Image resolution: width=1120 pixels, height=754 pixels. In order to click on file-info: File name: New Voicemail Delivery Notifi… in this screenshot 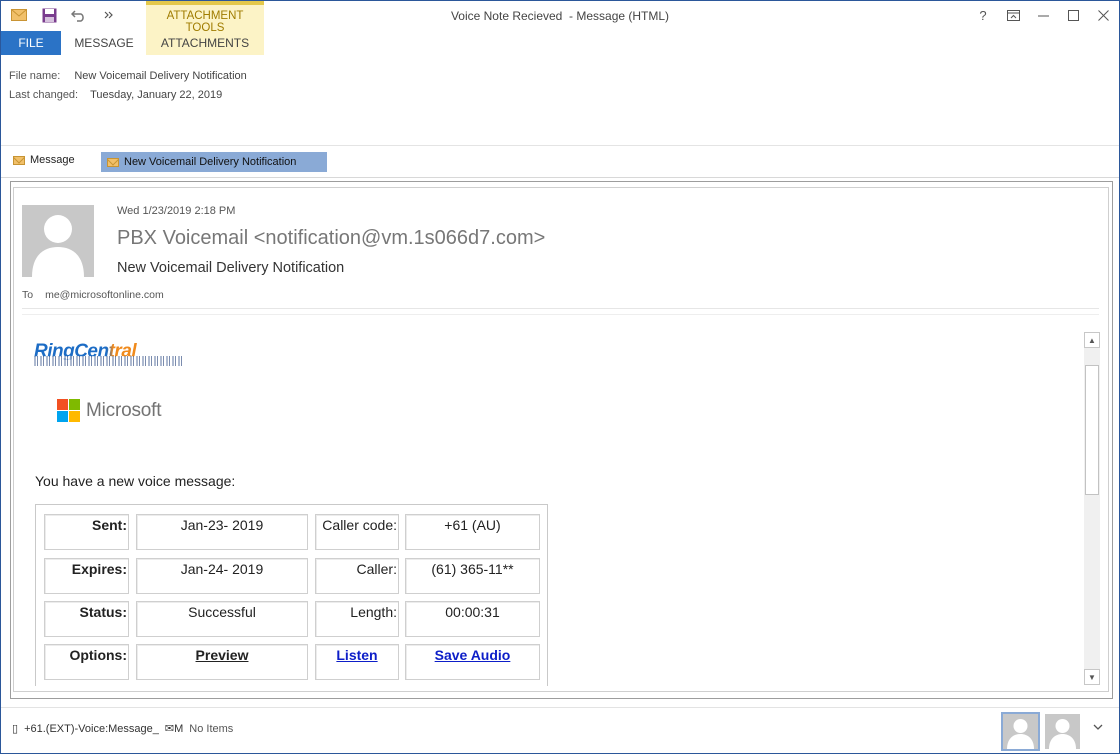, I will do `click(128, 89)`.